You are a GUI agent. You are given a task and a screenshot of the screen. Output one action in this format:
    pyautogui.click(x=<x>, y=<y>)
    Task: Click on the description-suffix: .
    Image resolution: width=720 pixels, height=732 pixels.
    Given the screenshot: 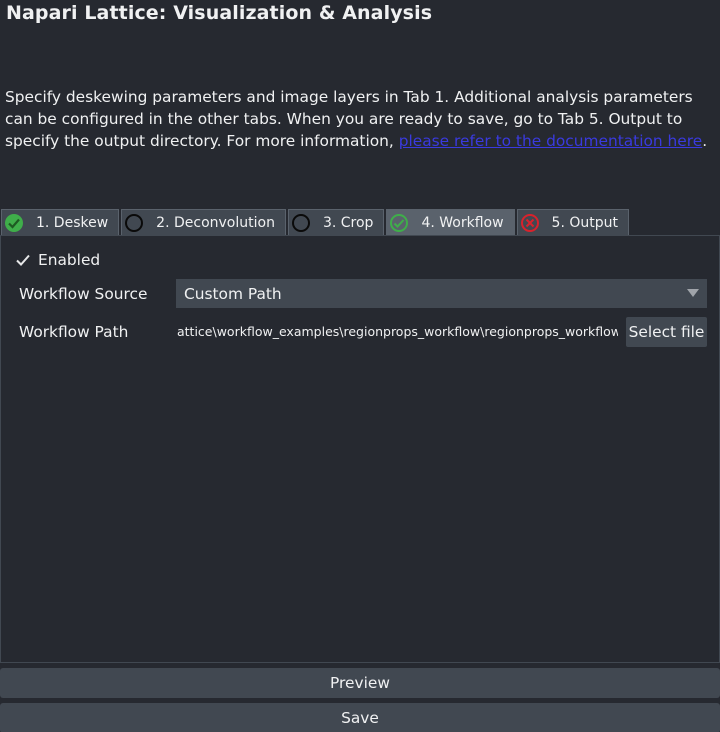 What is the action you would take?
    pyautogui.click(x=705, y=141)
    